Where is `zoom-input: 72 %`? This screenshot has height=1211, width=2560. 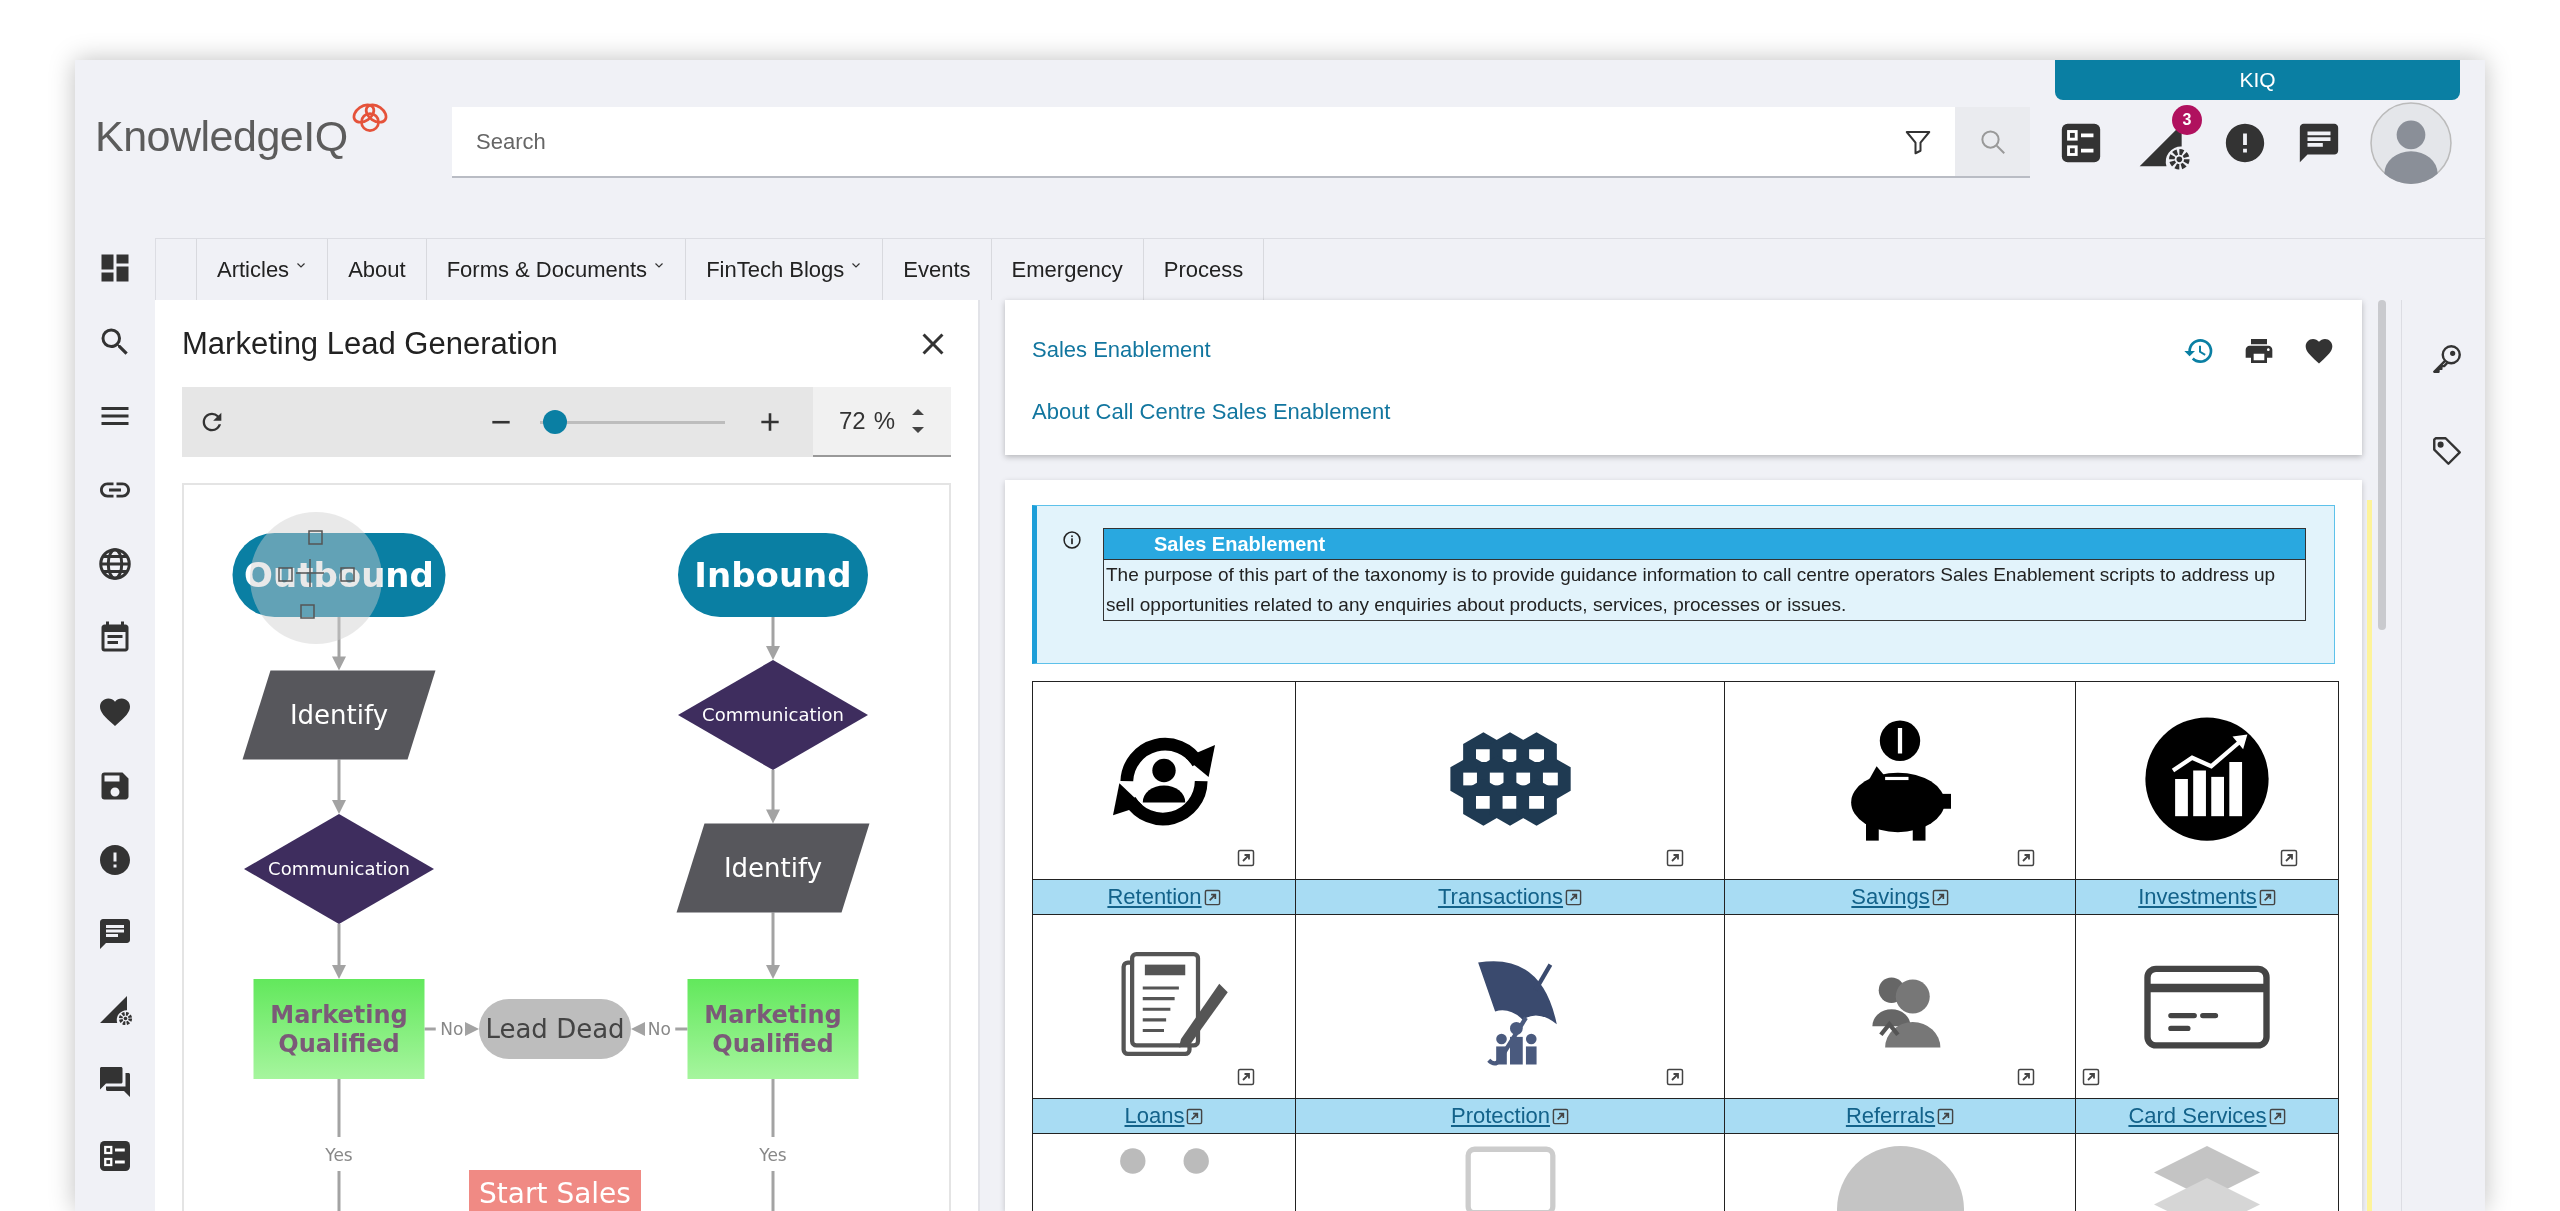
zoom-input: 72 % is located at coordinates (882, 422).